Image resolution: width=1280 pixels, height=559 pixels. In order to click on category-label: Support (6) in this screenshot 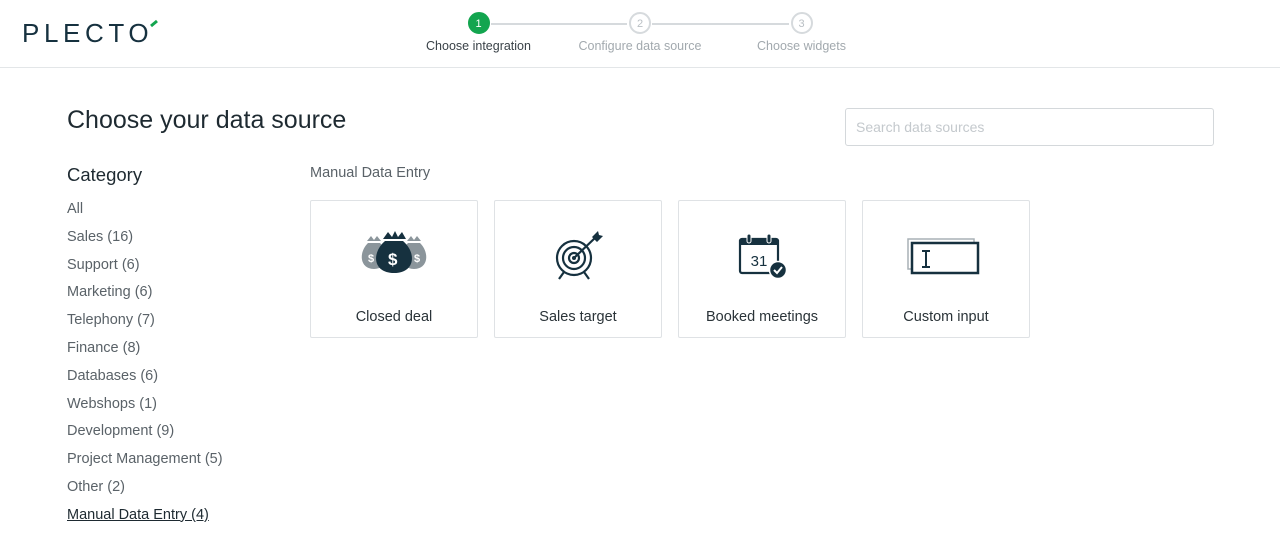, I will do `click(103, 264)`.